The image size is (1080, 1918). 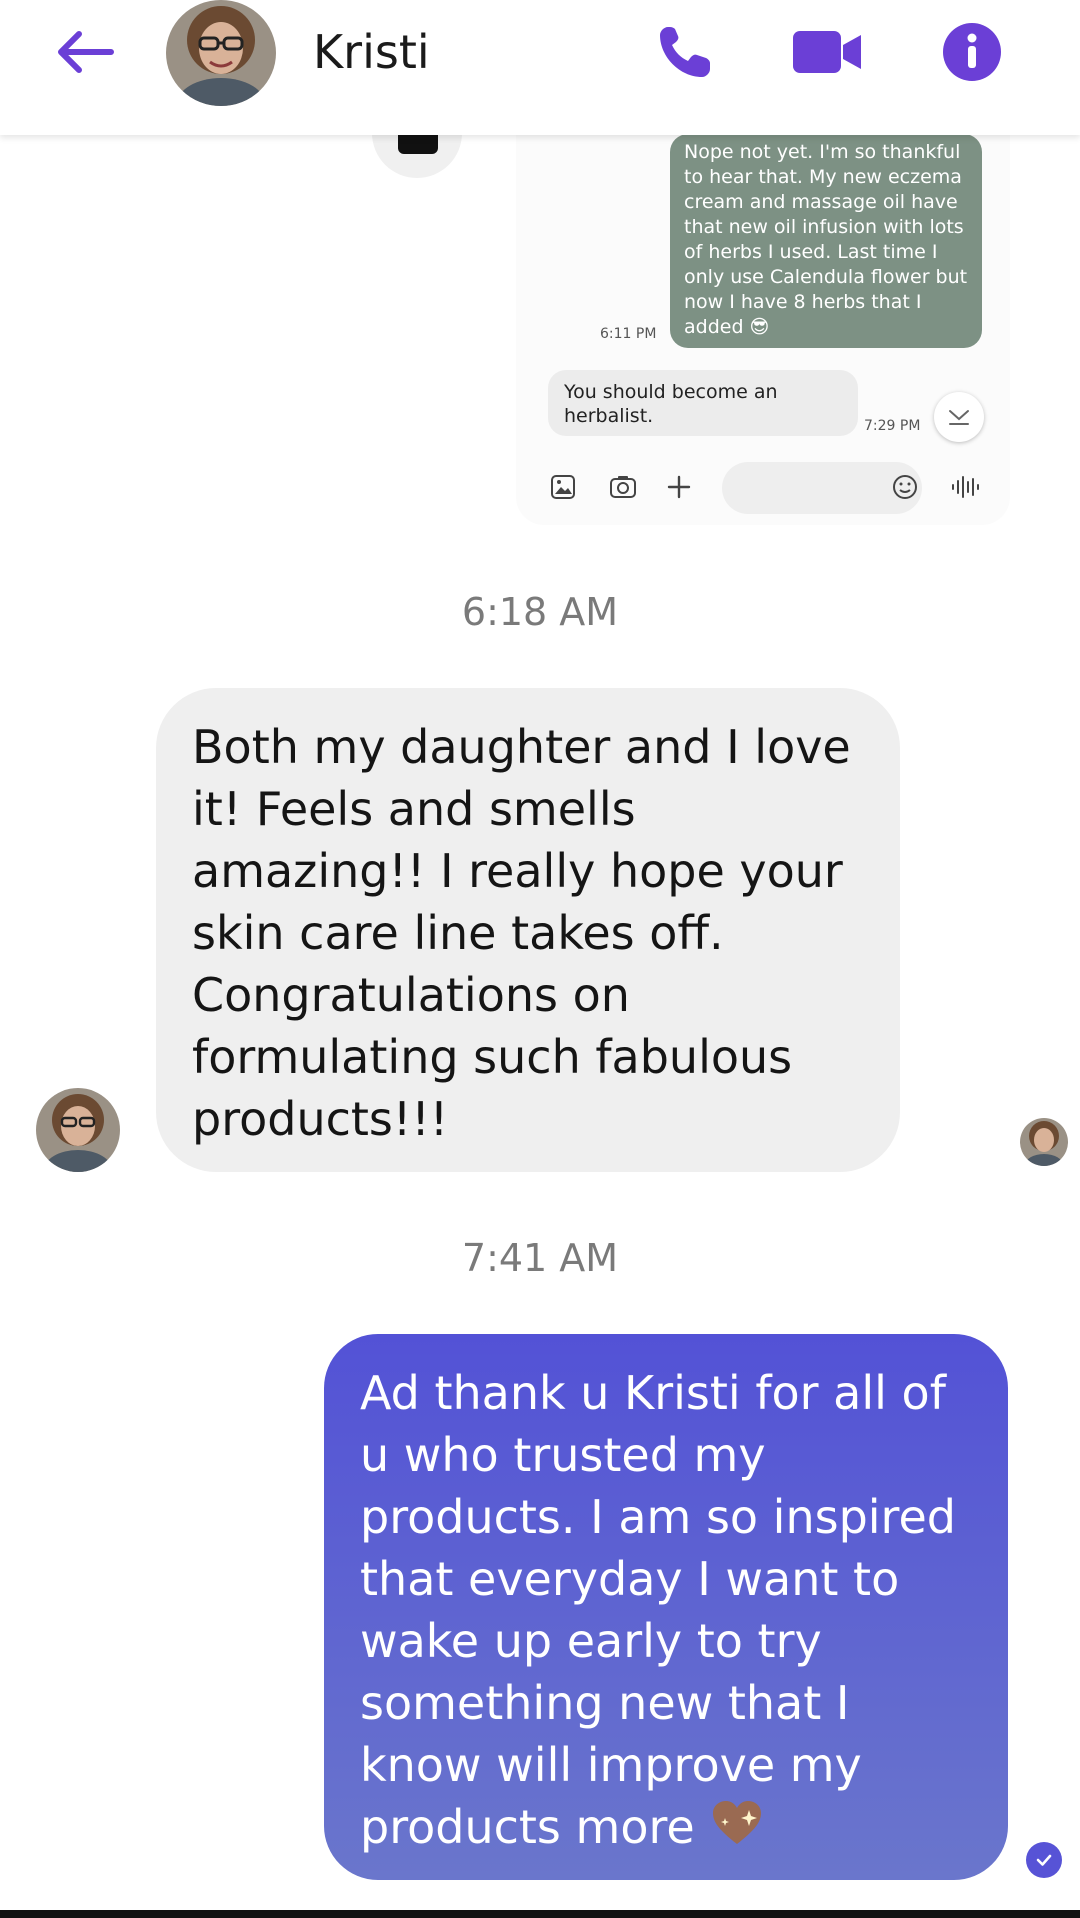 What do you see at coordinates (737, 1830) in the screenshot?
I see `sparkling-heart-emoji` at bounding box center [737, 1830].